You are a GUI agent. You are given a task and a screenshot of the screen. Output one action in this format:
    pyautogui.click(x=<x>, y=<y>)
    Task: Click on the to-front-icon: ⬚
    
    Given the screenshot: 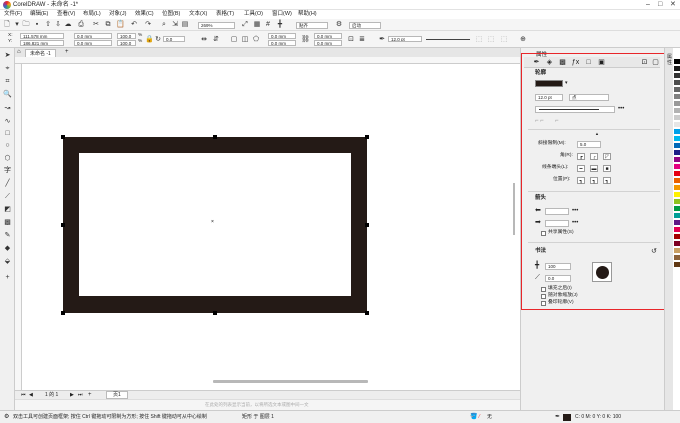 What is the action you would take?
    pyautogui.click(x=479, y=40)
    